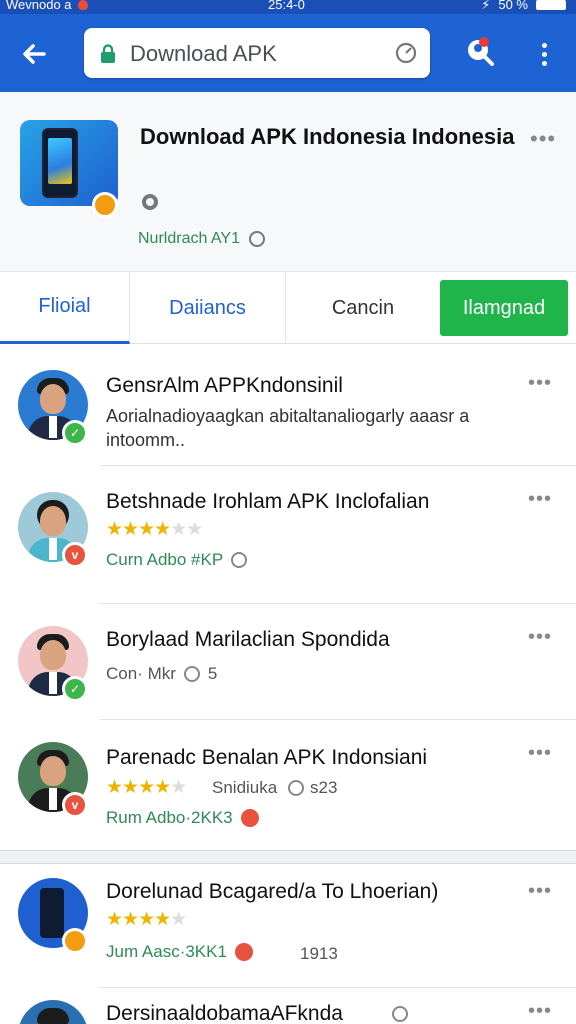  Describe the element at coordinates (179, 952) in the screenshot. I see `item-meta: Jum Aasc·3KK1` at that location.